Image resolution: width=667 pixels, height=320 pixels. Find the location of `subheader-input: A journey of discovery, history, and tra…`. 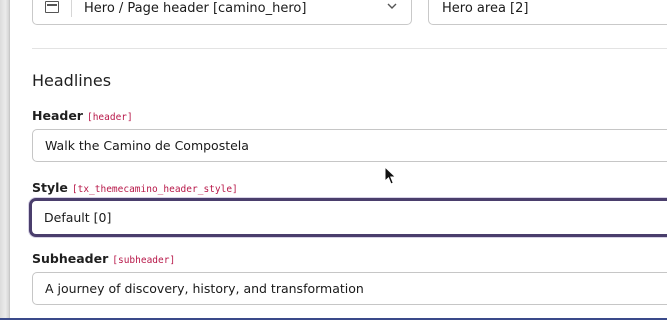

subheader-input: A journey of discovery, history, and tra… is located at coordinates (349, 288).